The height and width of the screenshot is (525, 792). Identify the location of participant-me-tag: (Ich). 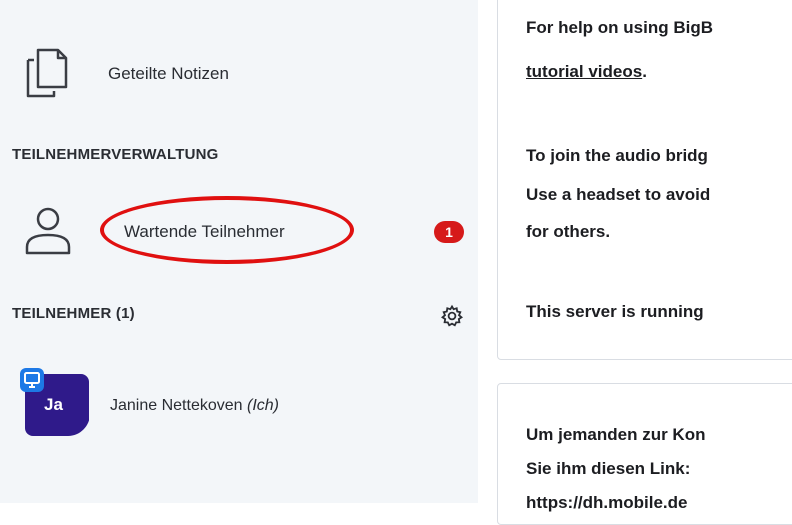
(262, 405).